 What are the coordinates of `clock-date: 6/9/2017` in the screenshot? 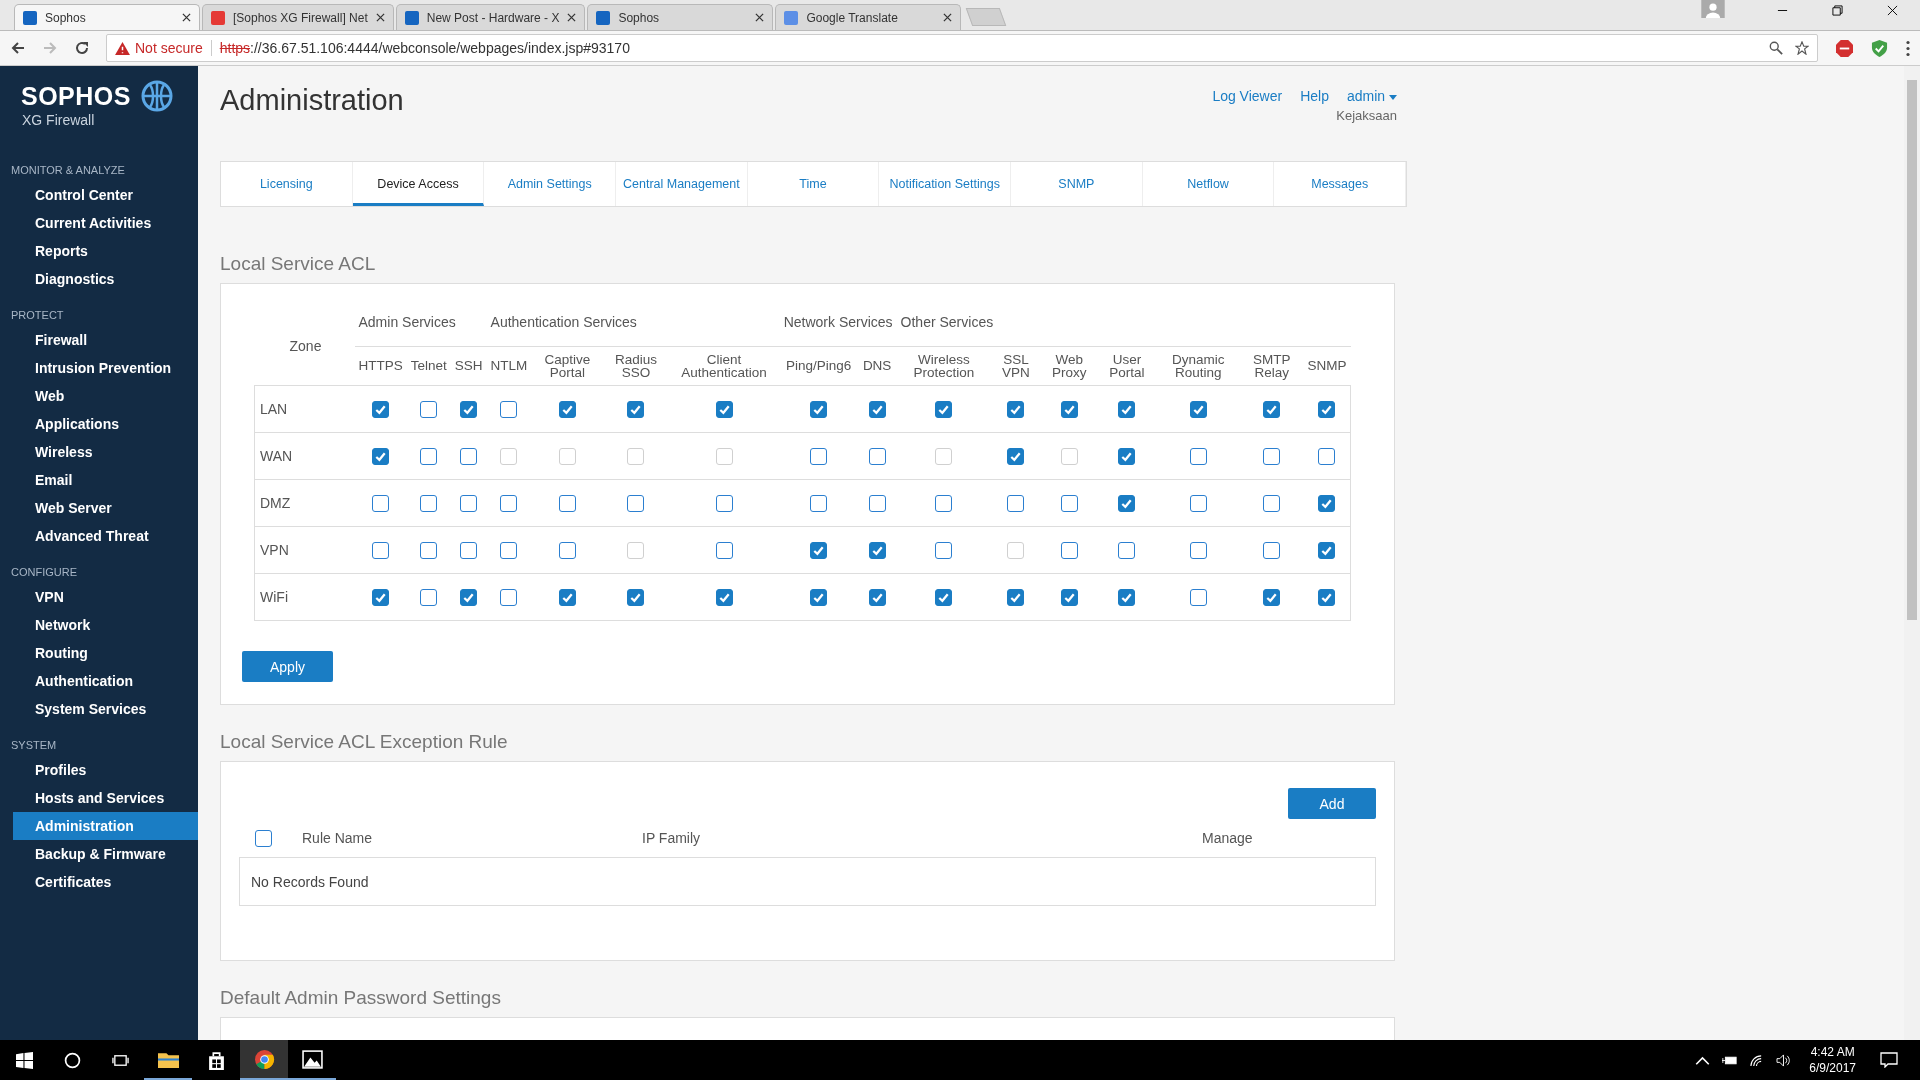 It's located at (1832, 1068).